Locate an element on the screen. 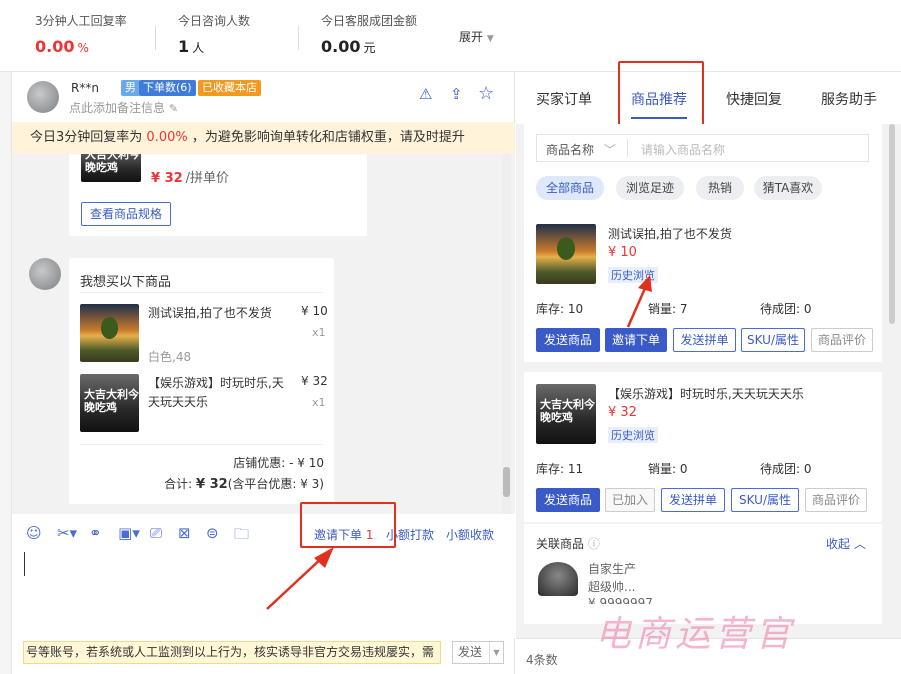 The height and width of the screenshot is (674, 901). folder-icon: 🗀 is located at coordinates (241, 536).